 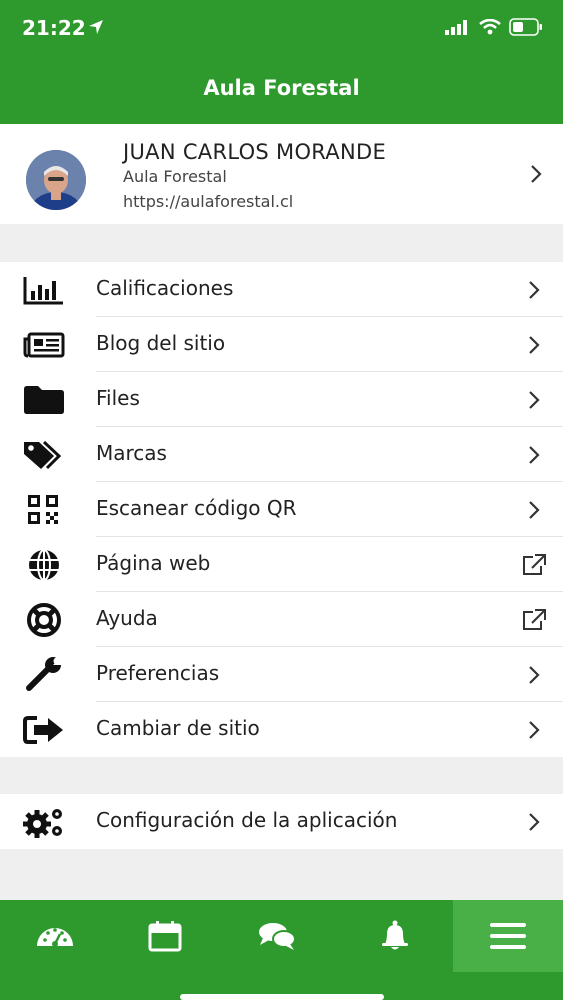 I want to click on profile-site: Aula Forestal, so click(x=175, y=176).